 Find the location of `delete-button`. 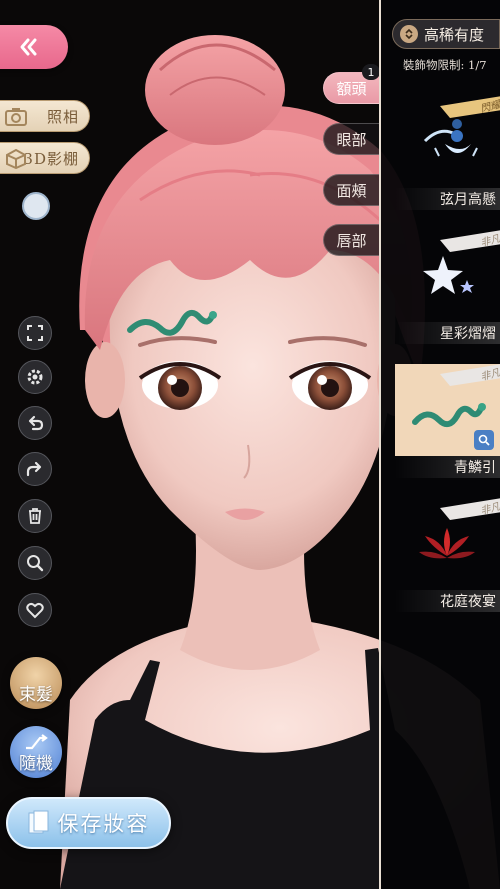

delete-button is located at coordinates (35, 516).